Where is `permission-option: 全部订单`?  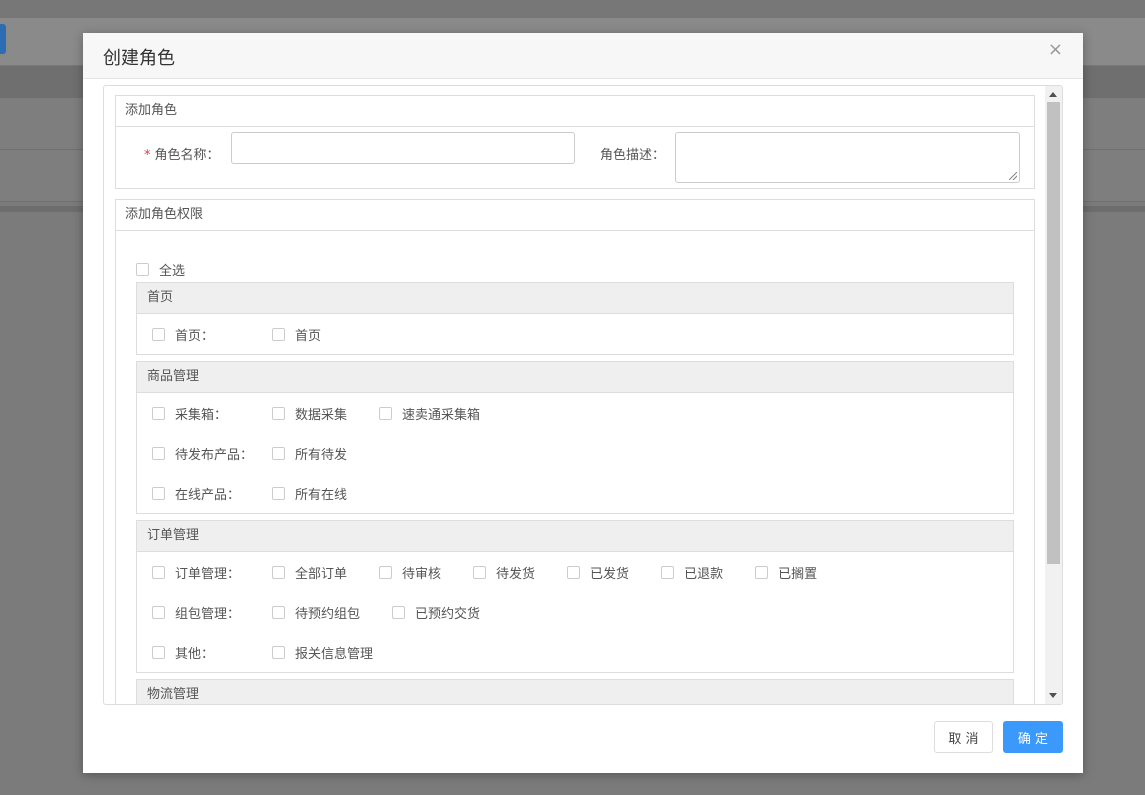
permission-option: 全部订单 is located at coordinates (309, 572).